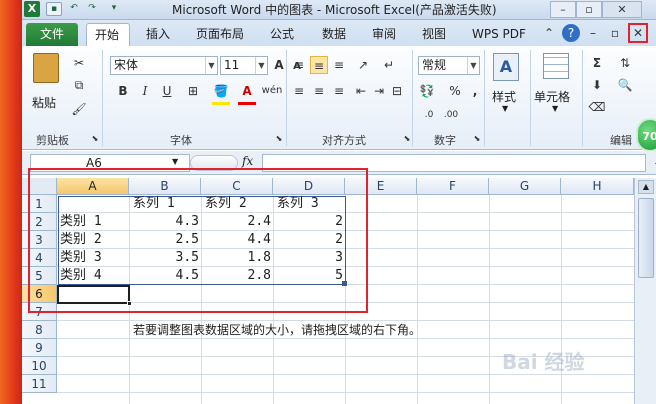 The image size is (656, 404). I want to click on phonetic-icon: wén, so click(272, 91).